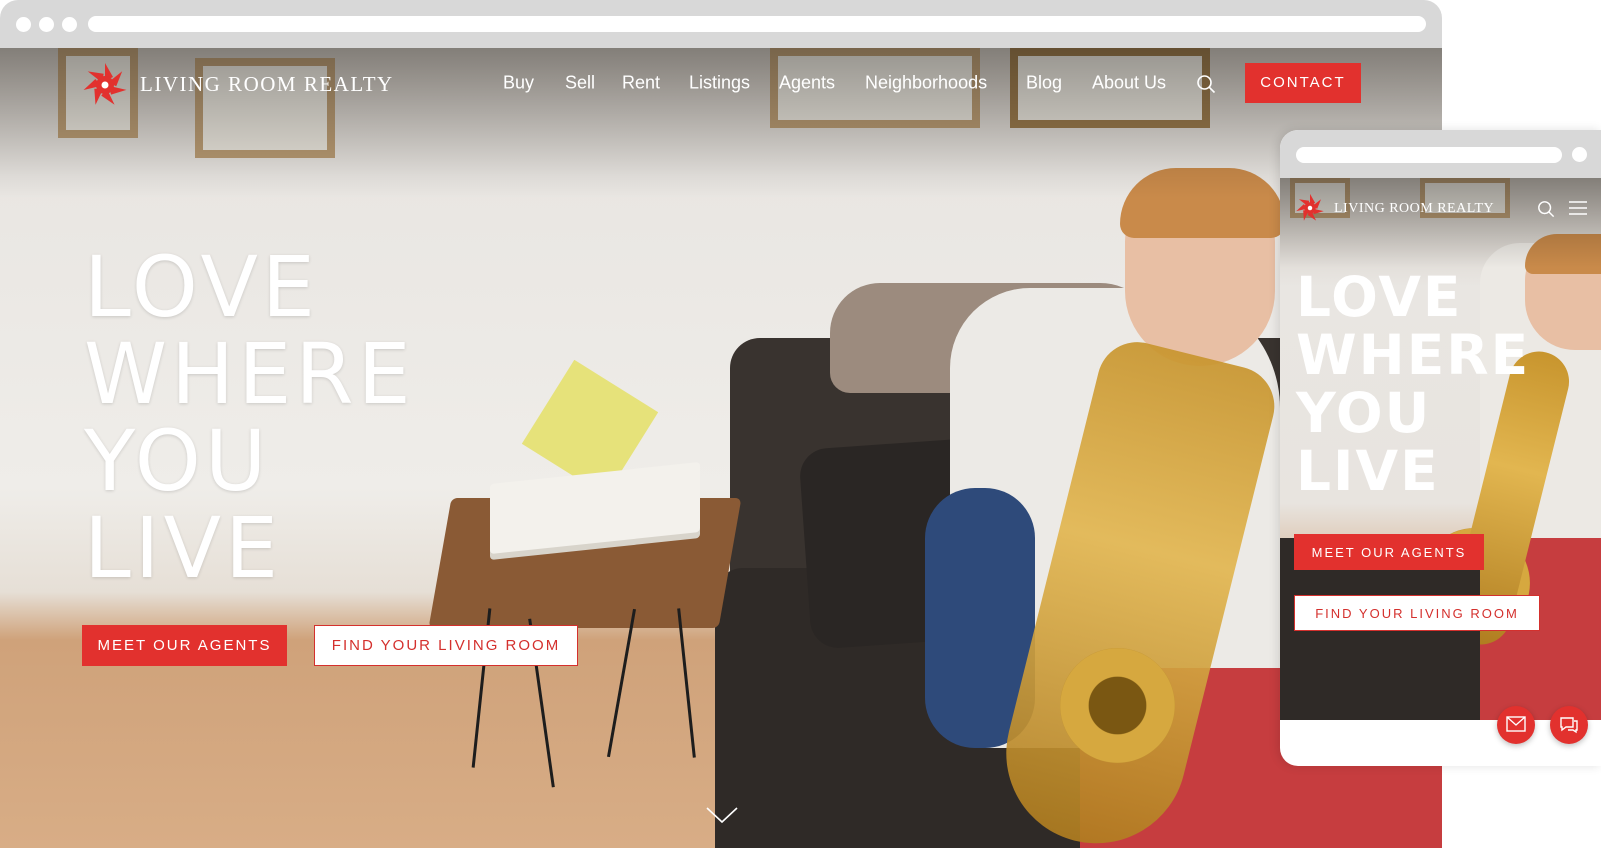  Describe the element at coordinates (1569, 725) in the screenshot. I see `chat-icon` at that location.